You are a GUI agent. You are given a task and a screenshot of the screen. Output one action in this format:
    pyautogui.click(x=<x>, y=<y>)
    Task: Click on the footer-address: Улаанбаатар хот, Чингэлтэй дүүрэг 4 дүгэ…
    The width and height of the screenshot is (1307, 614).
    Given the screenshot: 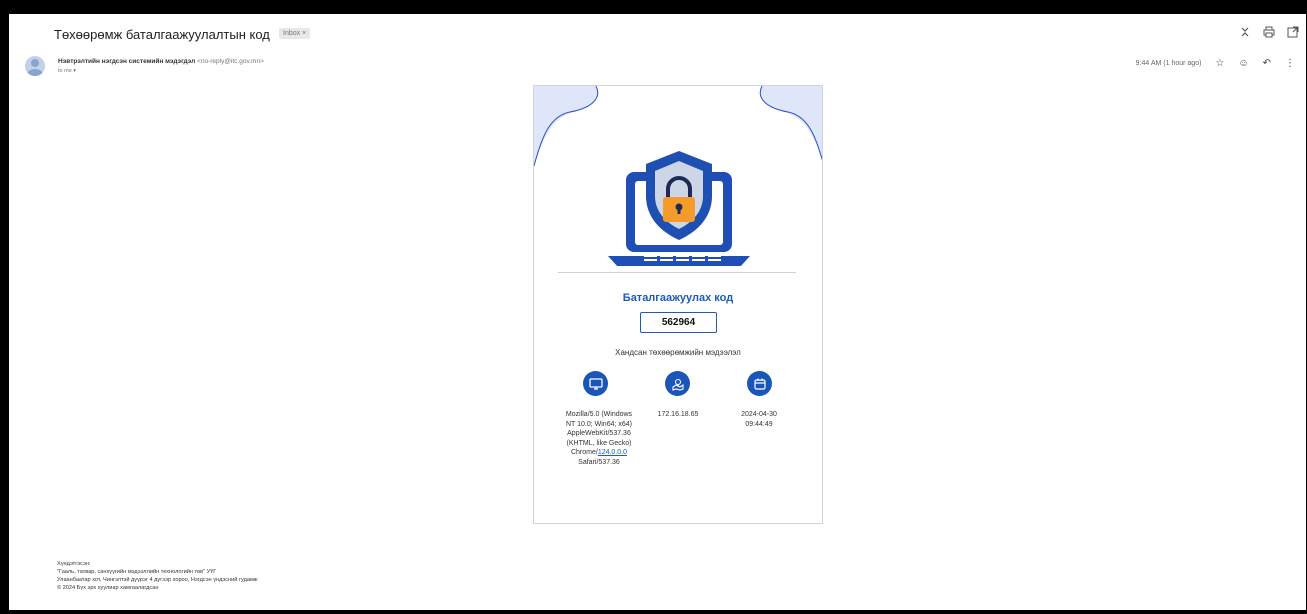 What is the action you would take?
    pyautogui.click(x=157, y=580)
    